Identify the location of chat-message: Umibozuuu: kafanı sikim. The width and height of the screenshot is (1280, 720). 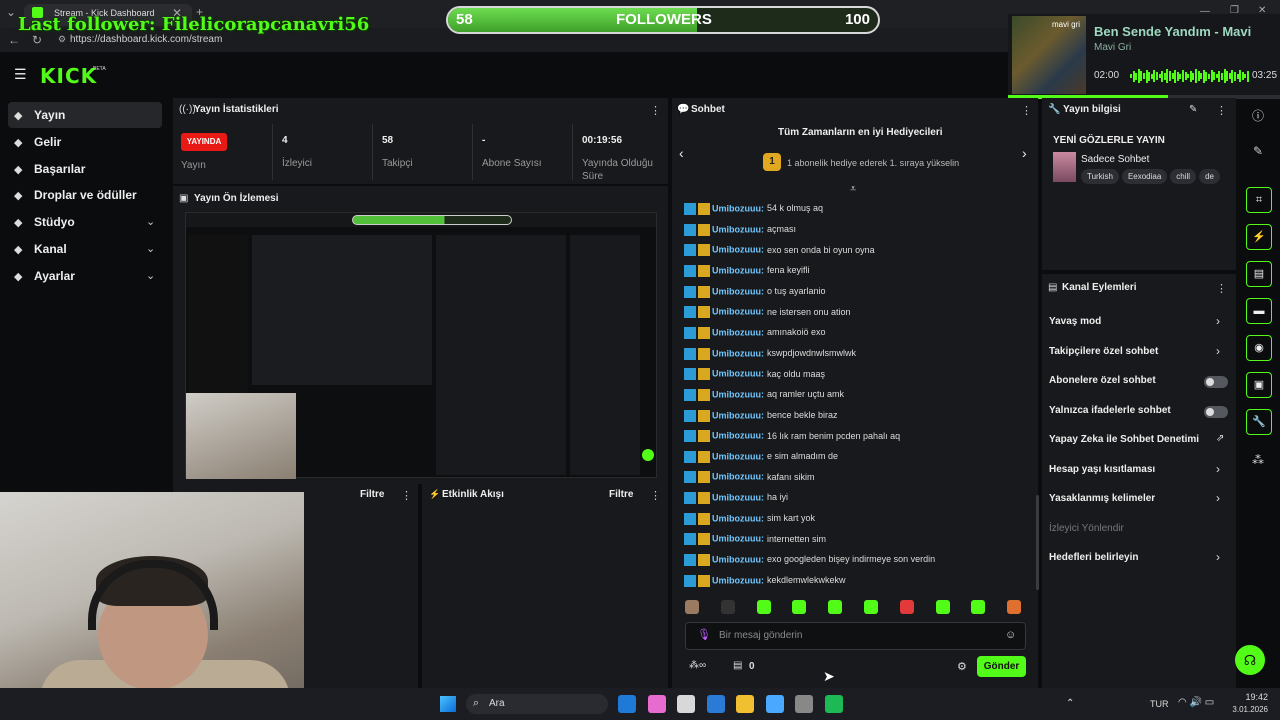
(749, 481).